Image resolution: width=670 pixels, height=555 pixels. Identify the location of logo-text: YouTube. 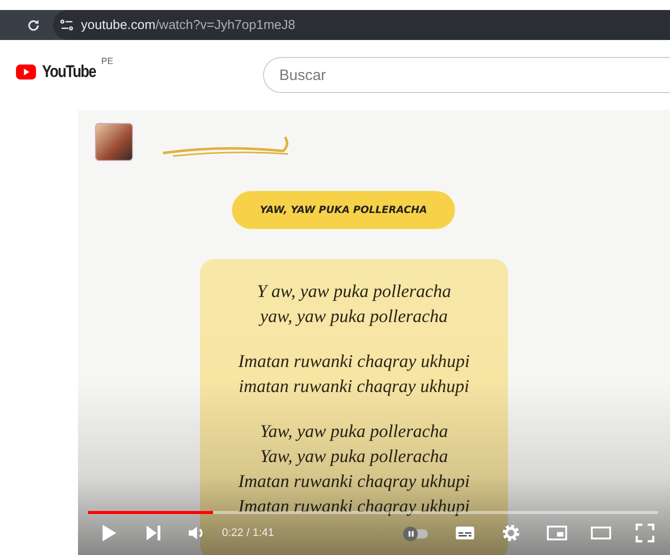
(69, 72).